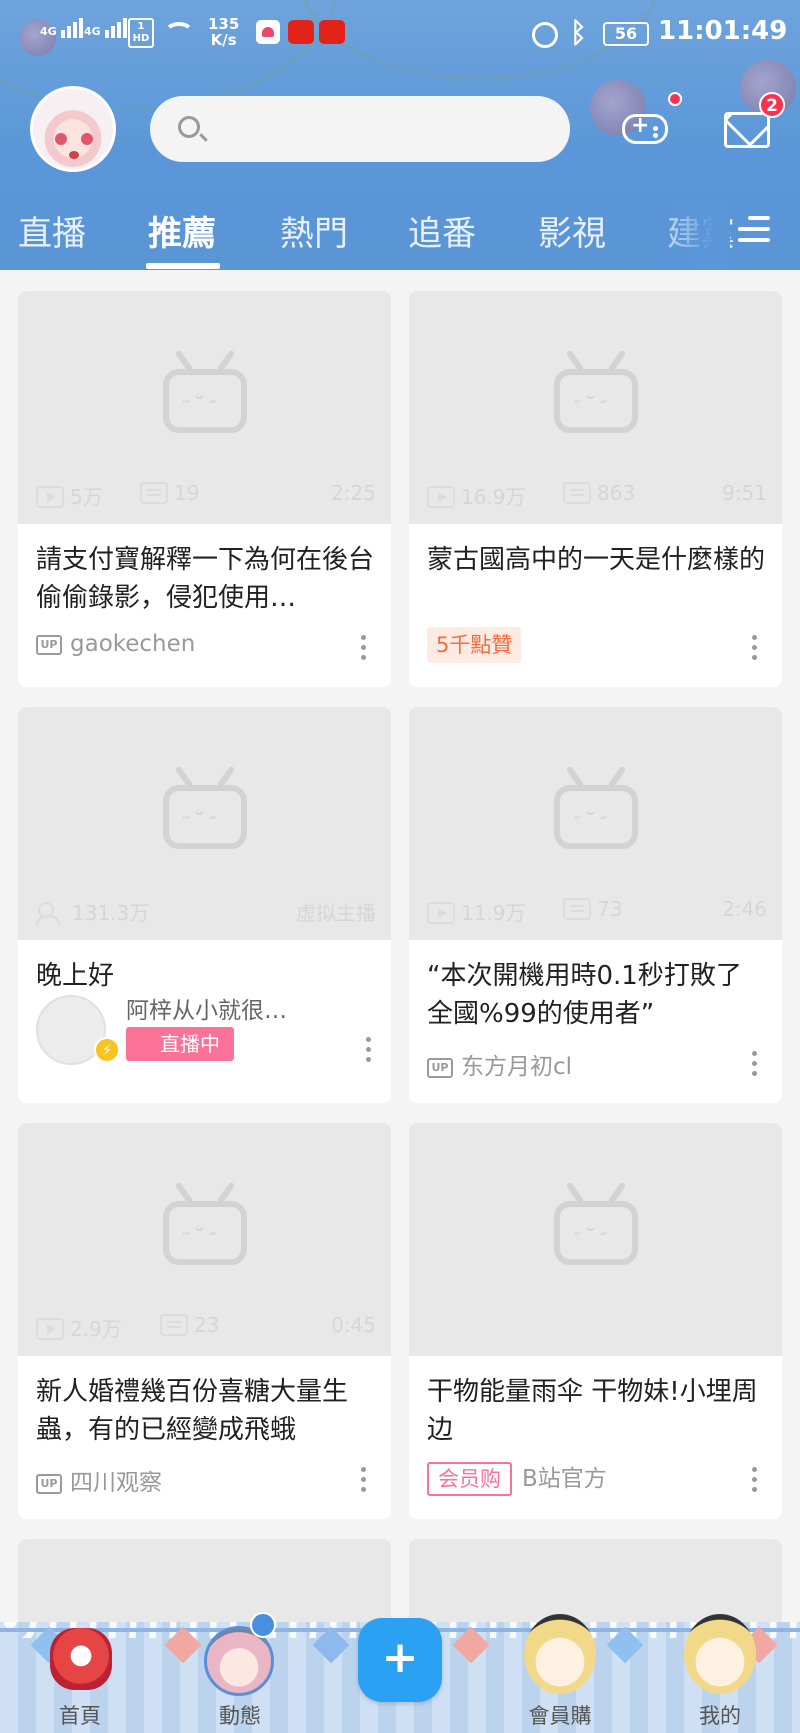  What do you see at coordinates (107, 1050) in the screenshot?
I see `lightning-icon: ⚡` at bounding box center [107, 1050].